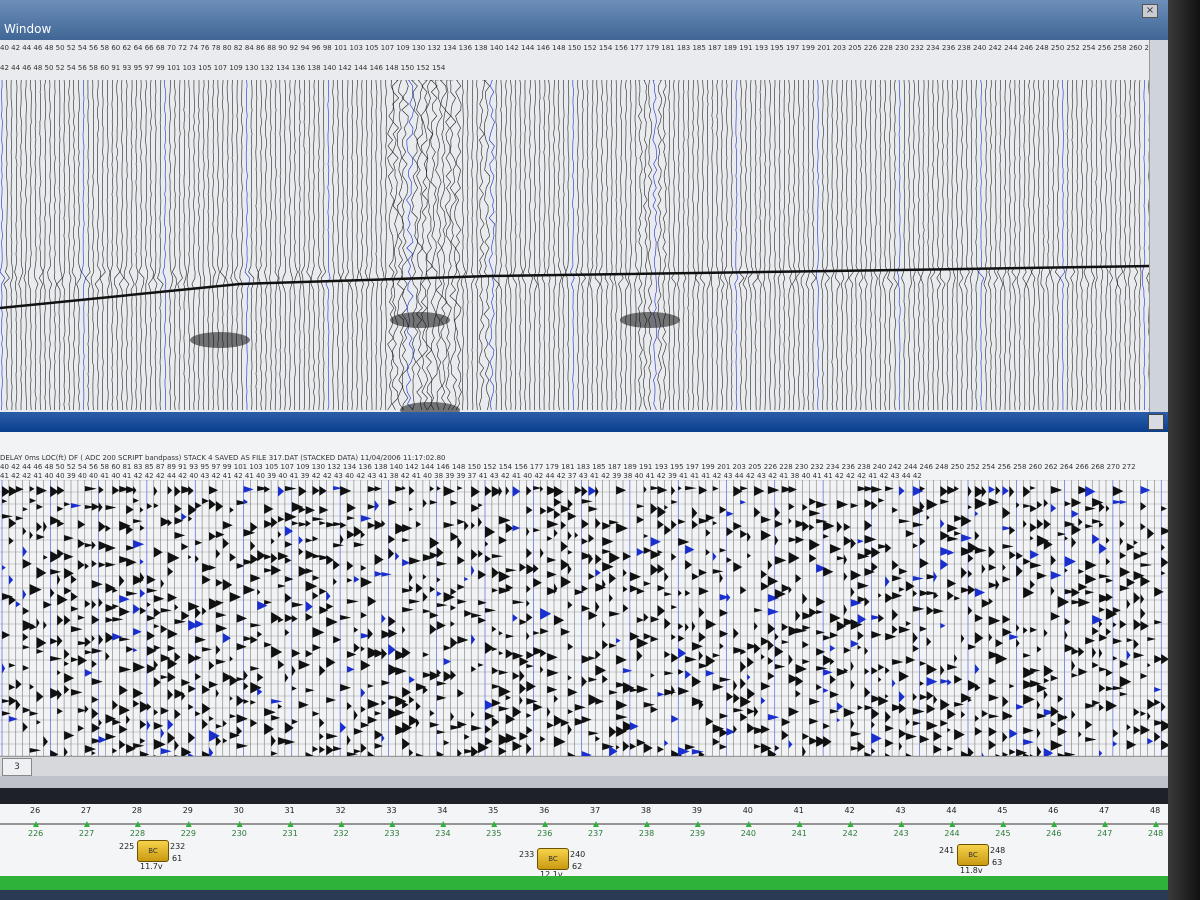 This screenshot has width=1200, height=900. What do you see at coordinates (1158, 226) in the screenshot?
I see `vertical-scrollbar` at bounding box center [1158, 226].